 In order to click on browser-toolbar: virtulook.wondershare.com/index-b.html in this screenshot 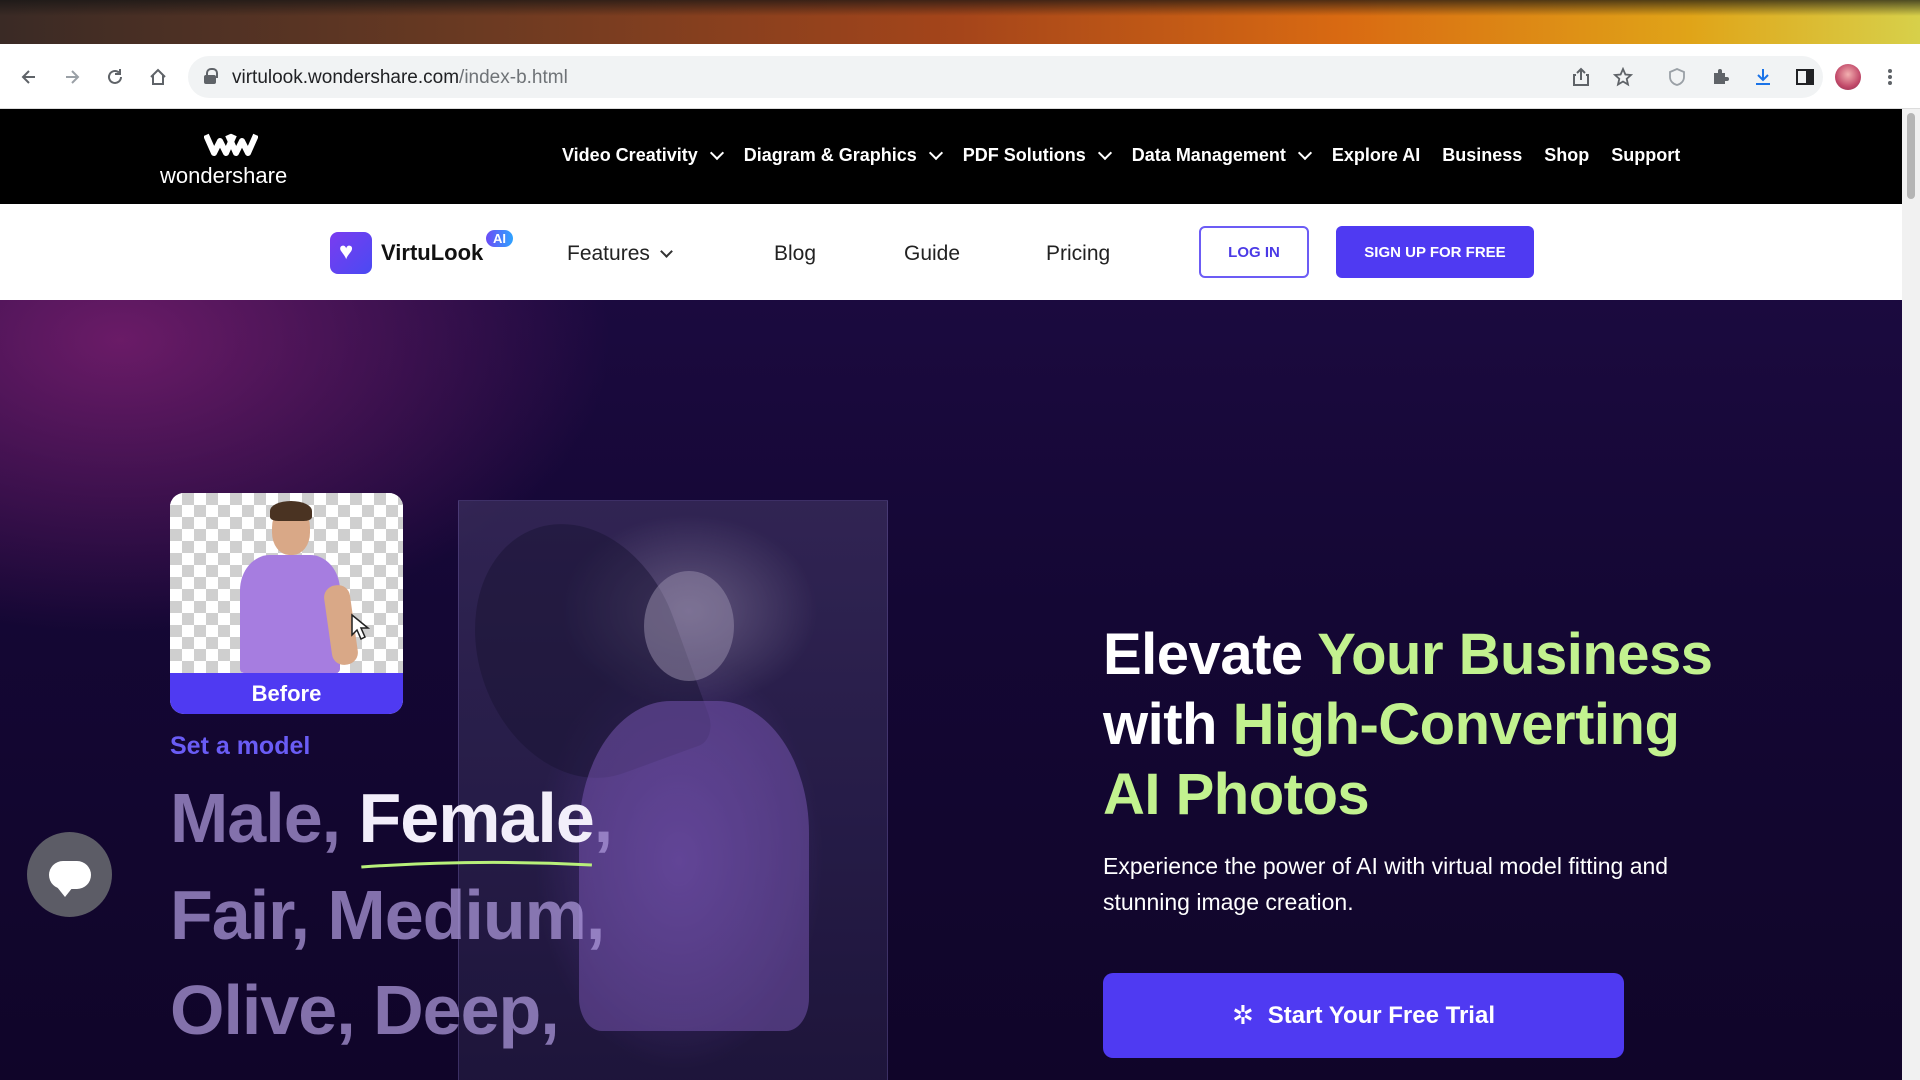, I will do `click(960, 76)`.